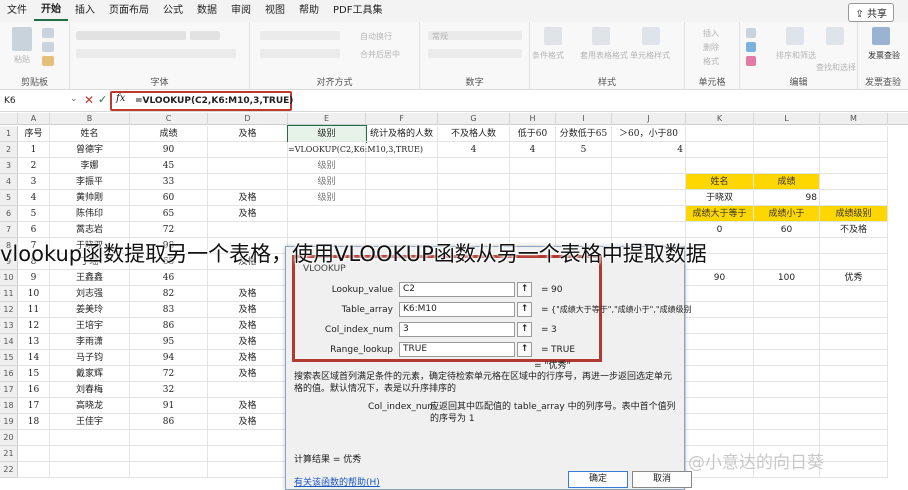 The height and width of the screenshot is (490, 908). What do you see at coordinates (34, 119) in the screenshot?
I see `column-header: A` at bounding box center [34, 119].